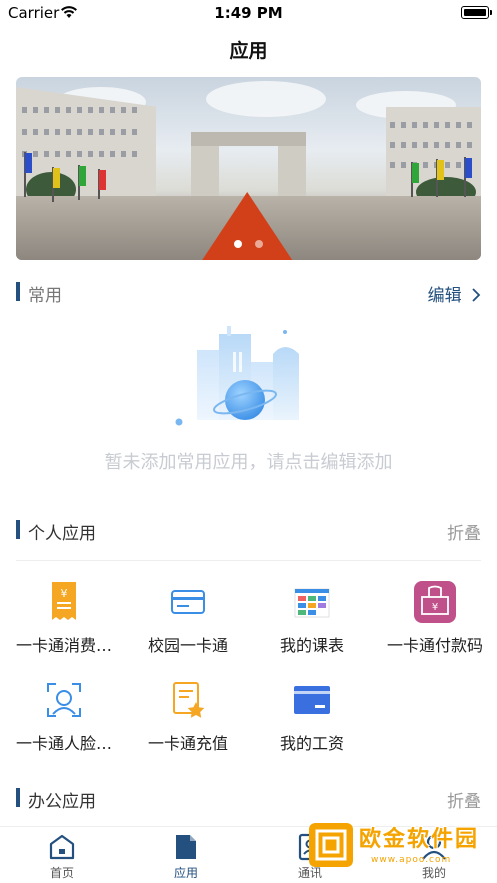 The width and height of the screenshot is (497, 883). Describe the element at coordinates (312, 624) in the screenshot. I see `app-card-timetable: 我的课表` at that location.